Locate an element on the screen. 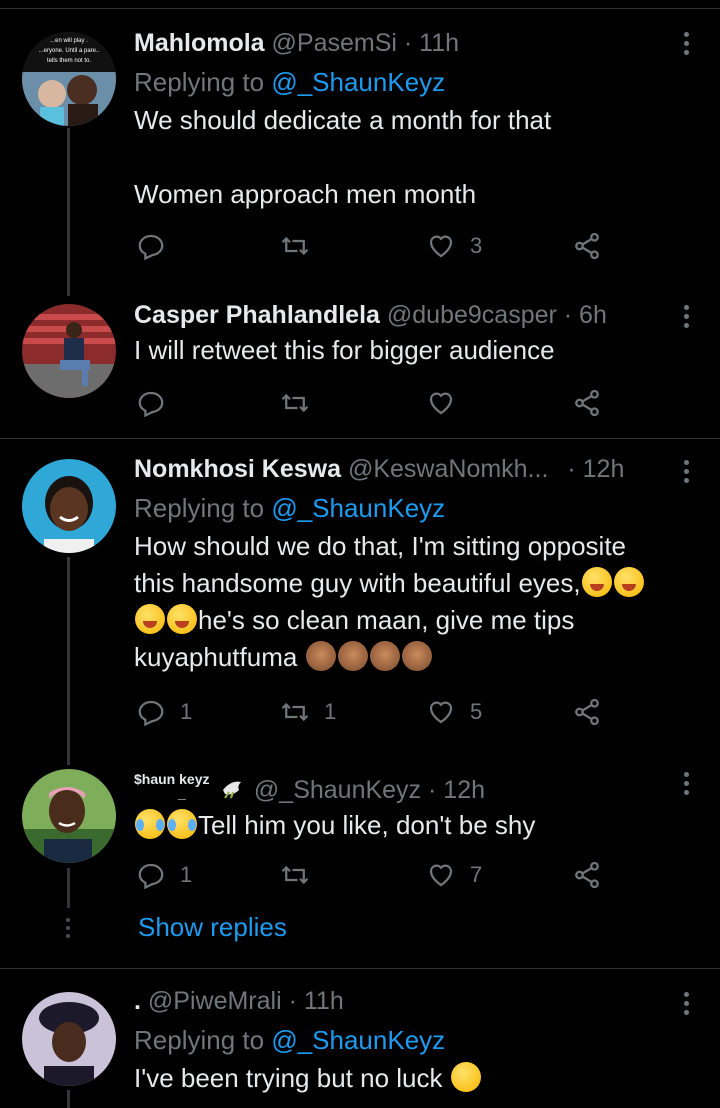 This screenshot has width=720, height=1108. display-name: Nomkhosi Keswa is located at coordinates (237, 469).